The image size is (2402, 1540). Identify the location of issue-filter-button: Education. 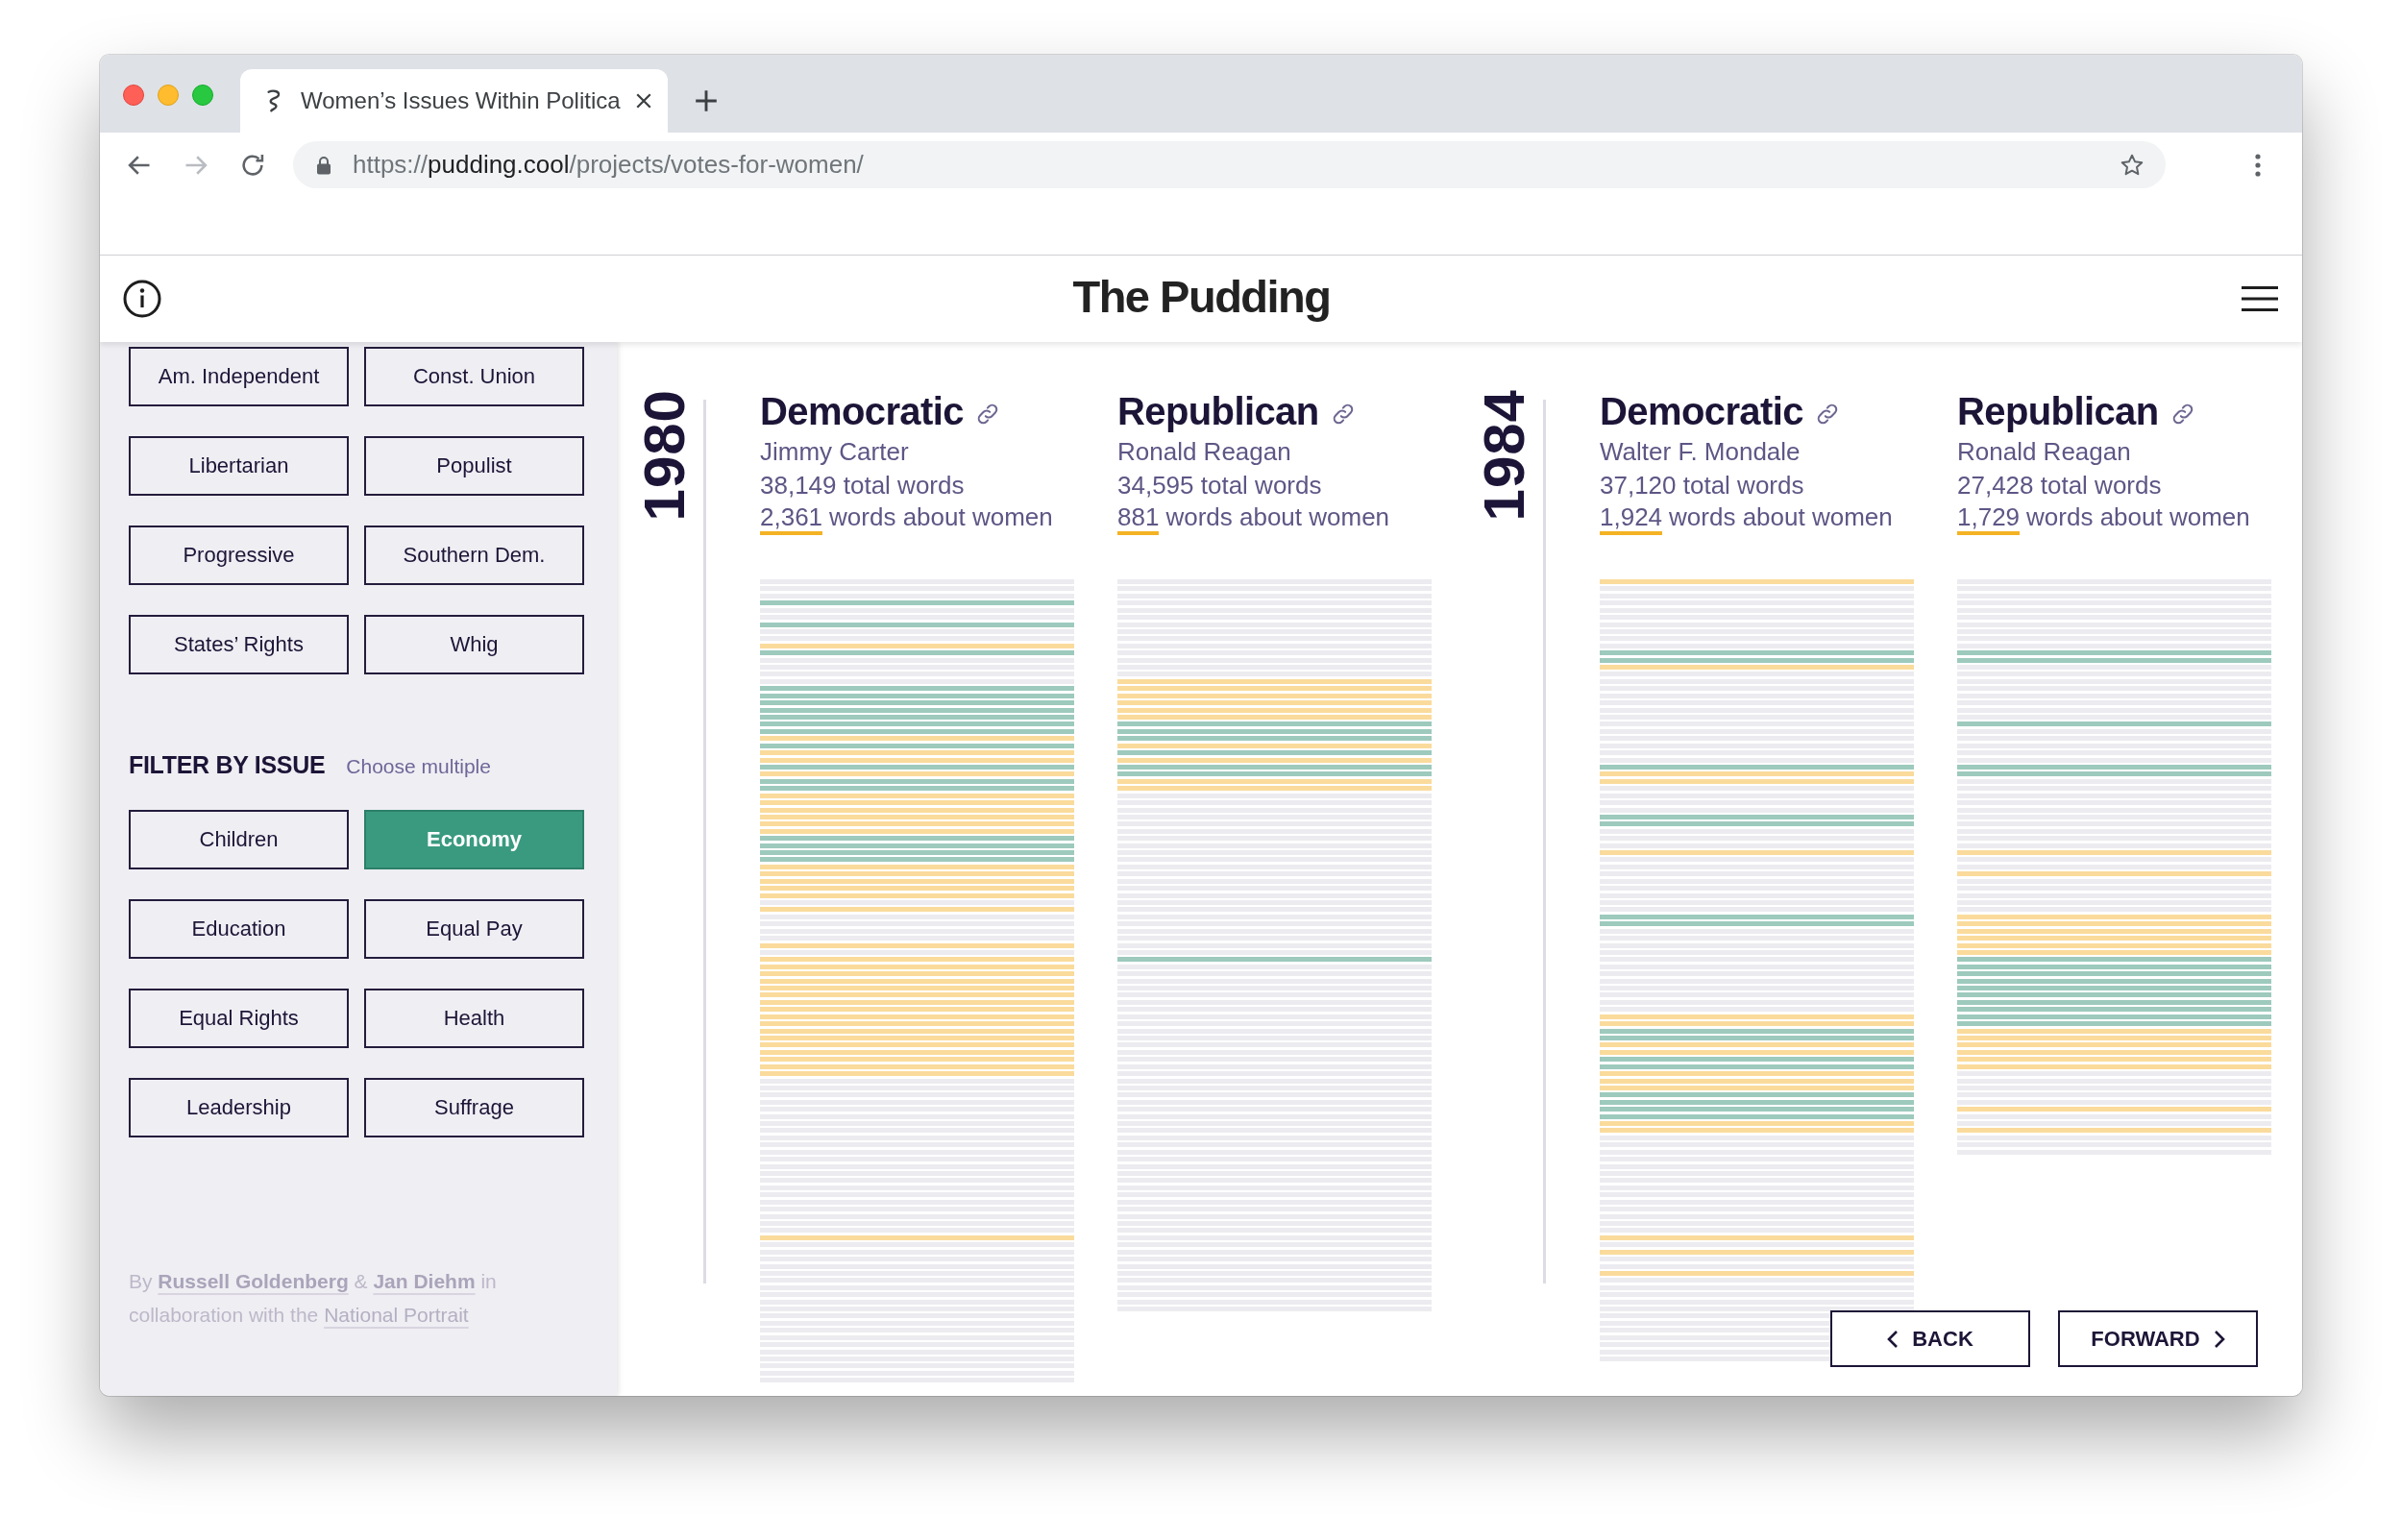
(239, 929).